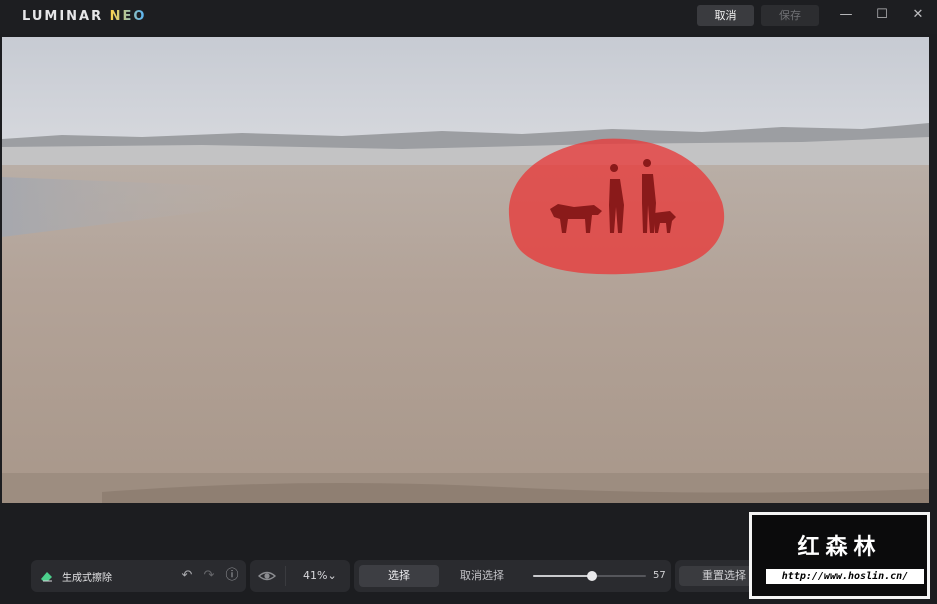 This screenshot has width=937, height=604. Describe the element at coordinates (659, 575) in the screenshot. I see `brush-size-value: 57` at that location.